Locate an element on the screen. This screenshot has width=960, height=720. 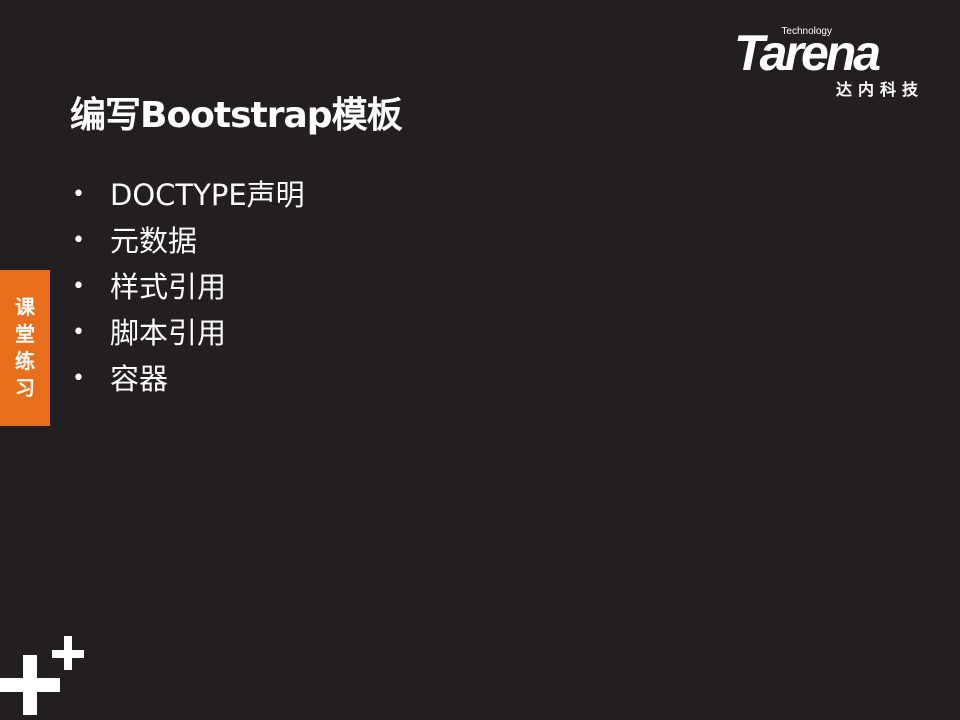
bullet-item: DOCTYPE声明 is located at coordinates (188, 195).